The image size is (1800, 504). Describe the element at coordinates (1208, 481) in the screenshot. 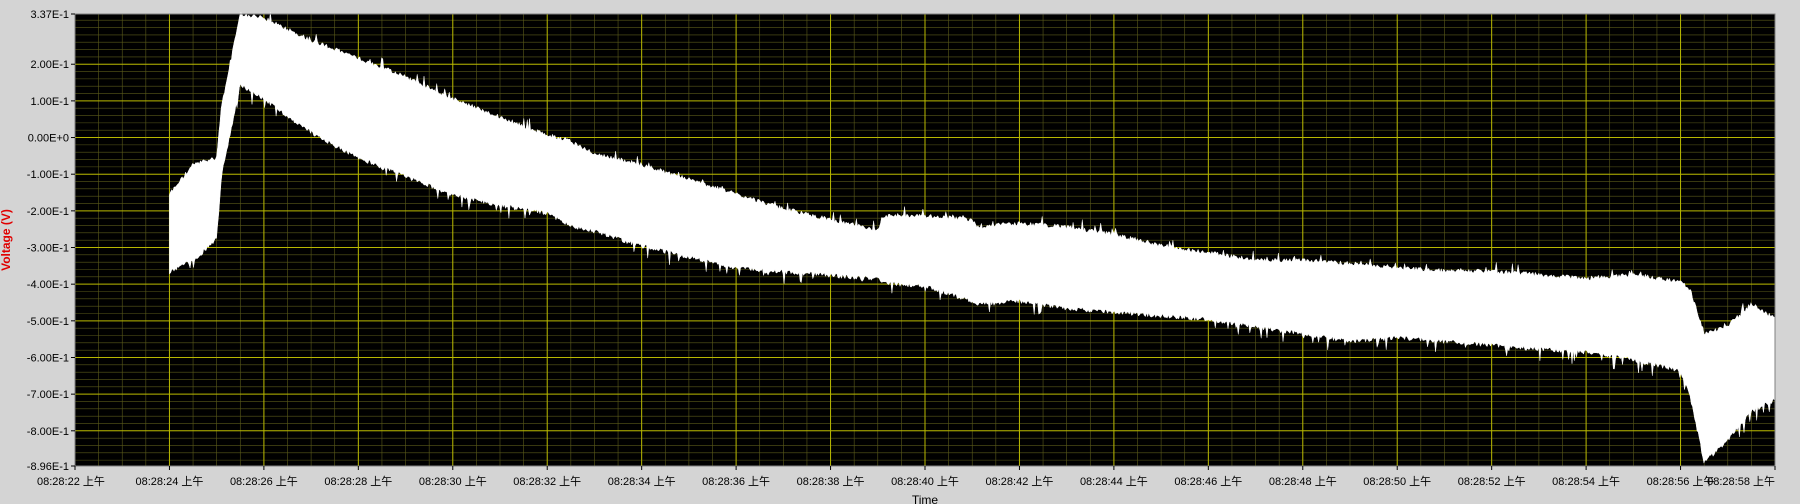

I see `x-tick-label: 08:28:46 上午` at that location.